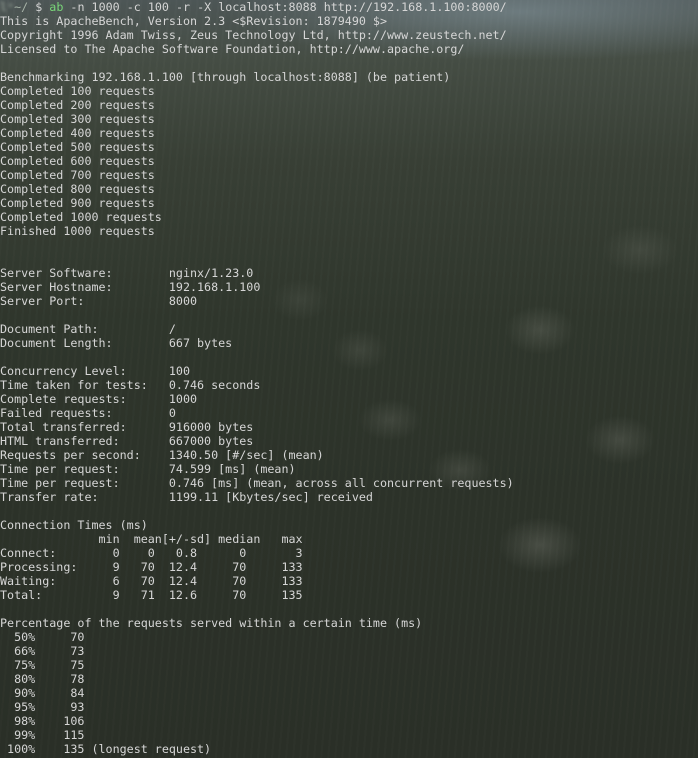 The image size is (698, 758). I want to click on output-line: min mean[+/-sd] median max, so click(151, 539).